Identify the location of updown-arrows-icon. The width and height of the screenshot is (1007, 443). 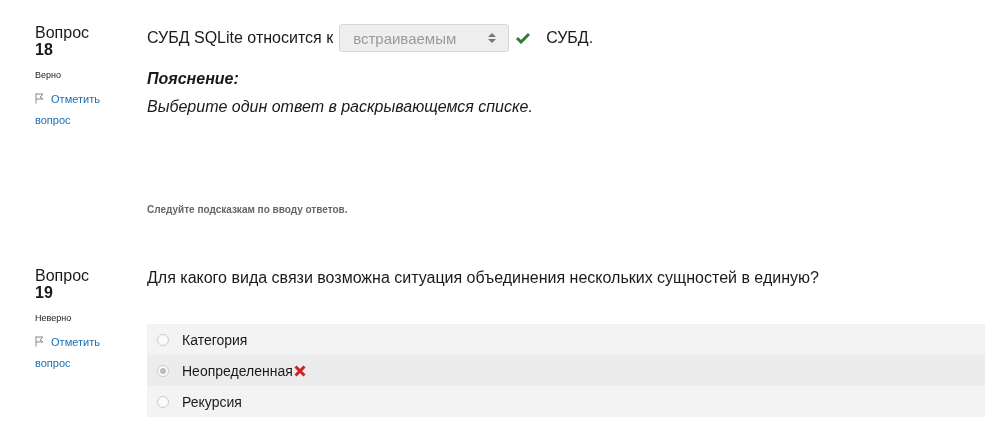
(492, 38).